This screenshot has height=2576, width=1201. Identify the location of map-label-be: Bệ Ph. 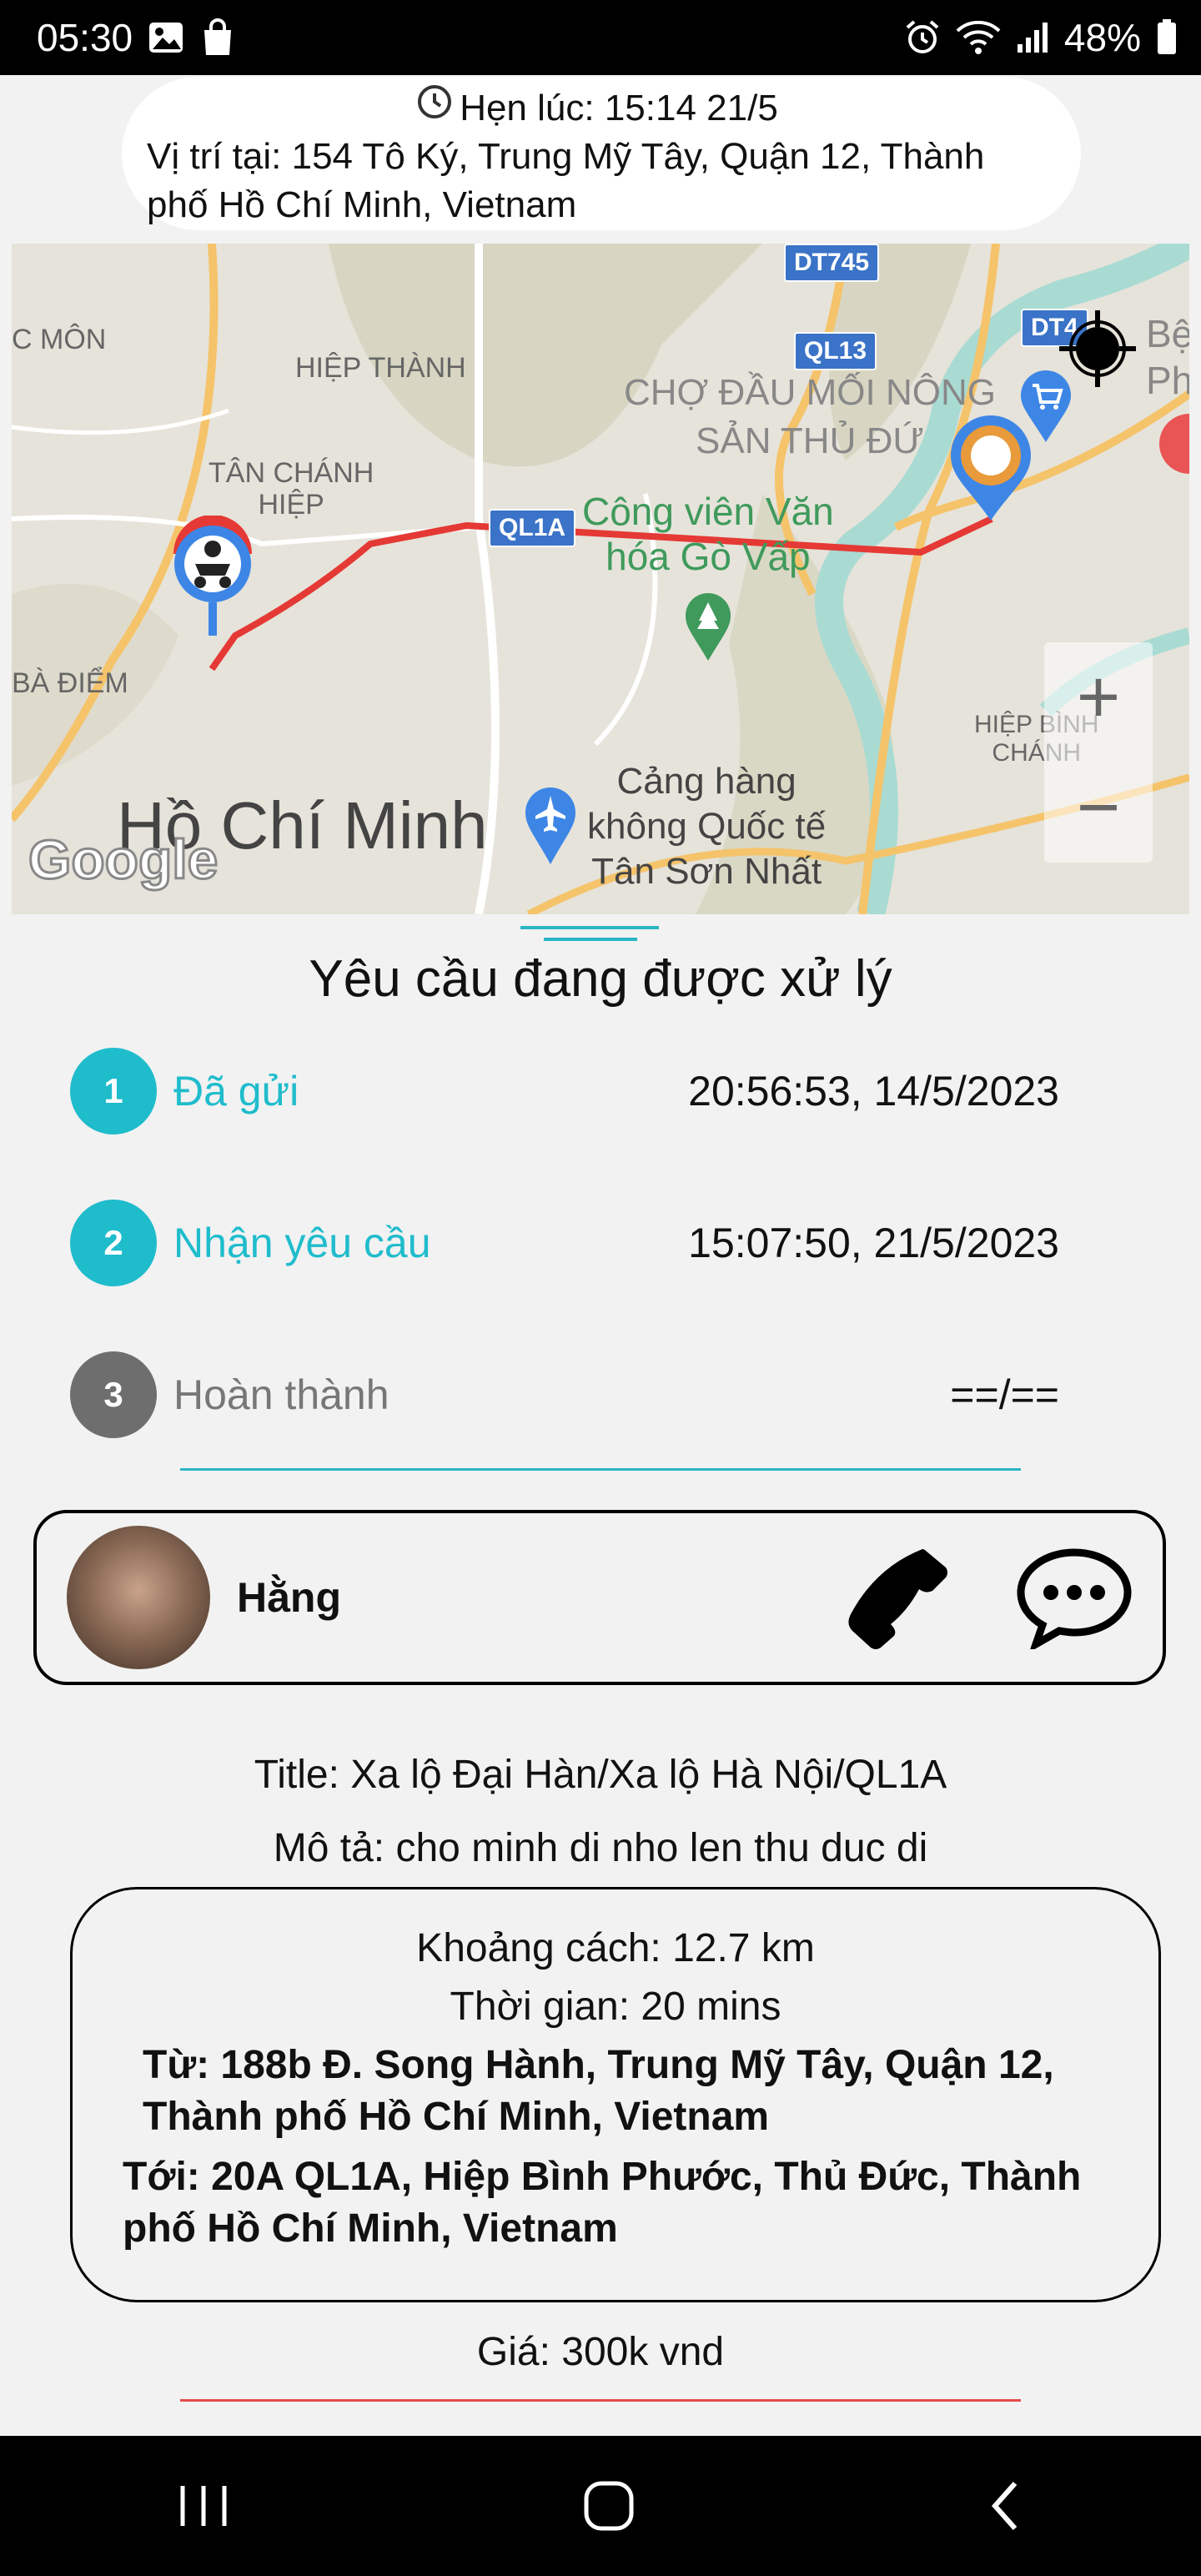
(1168, 357).